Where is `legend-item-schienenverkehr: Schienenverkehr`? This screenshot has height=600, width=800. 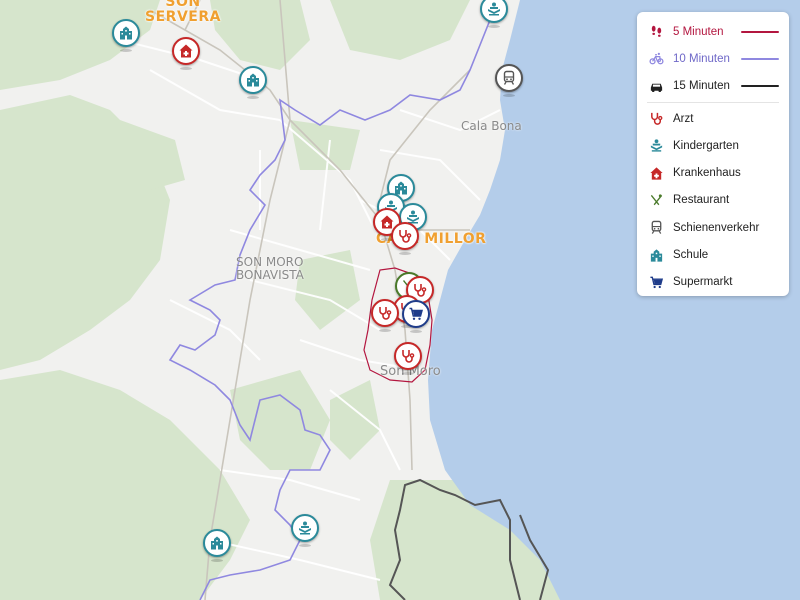
legend-item-schienenverkehr: Schienenverkehr is located at coordinates (713, 227).